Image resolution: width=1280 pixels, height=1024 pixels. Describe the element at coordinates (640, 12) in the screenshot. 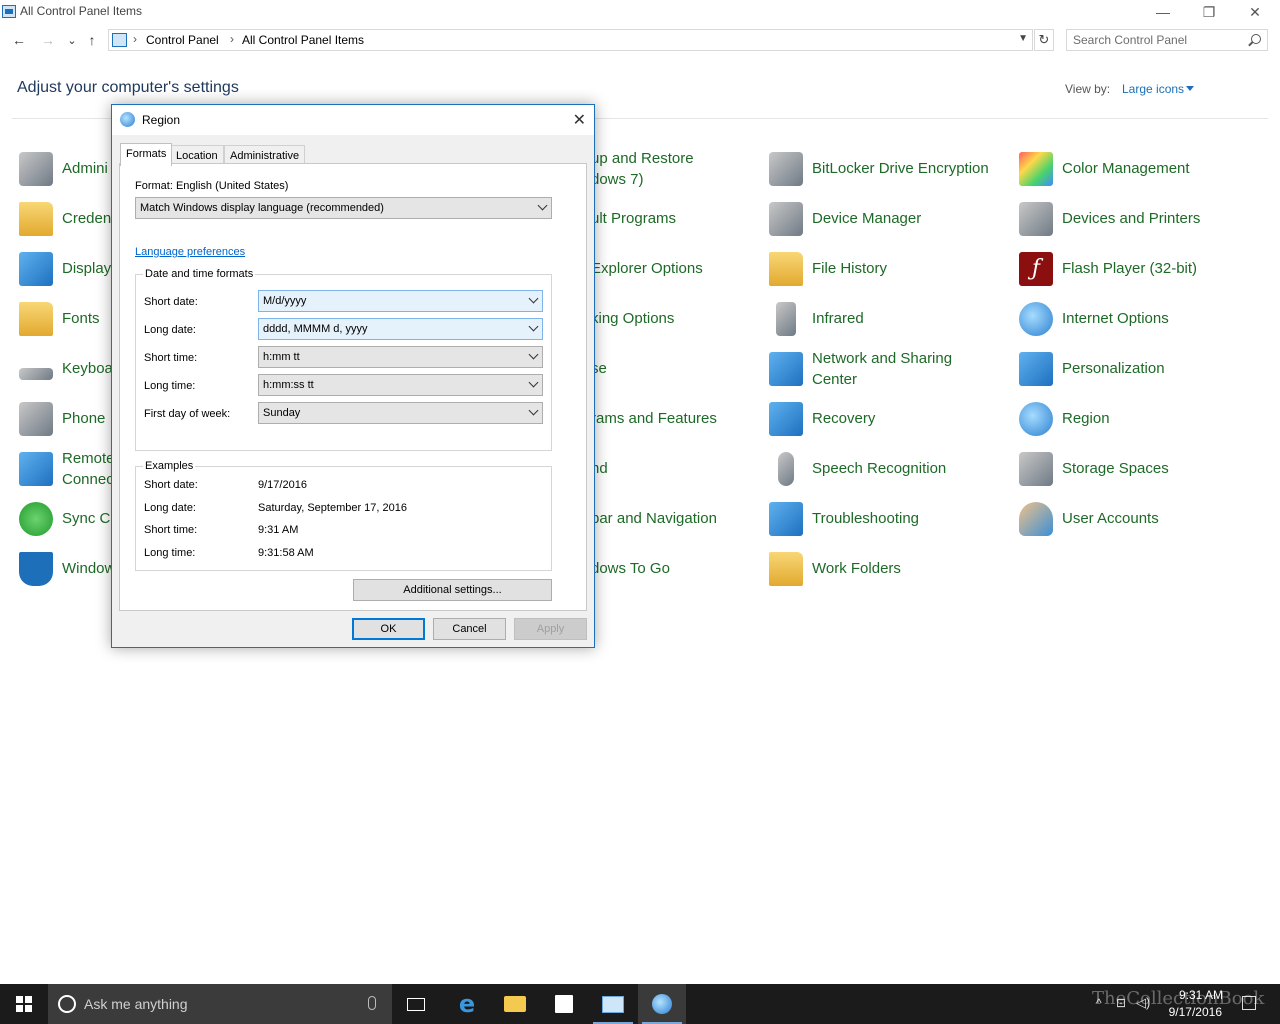

I see `window-title-bar: All Control Panel Items — ❐ ✕` at that location.